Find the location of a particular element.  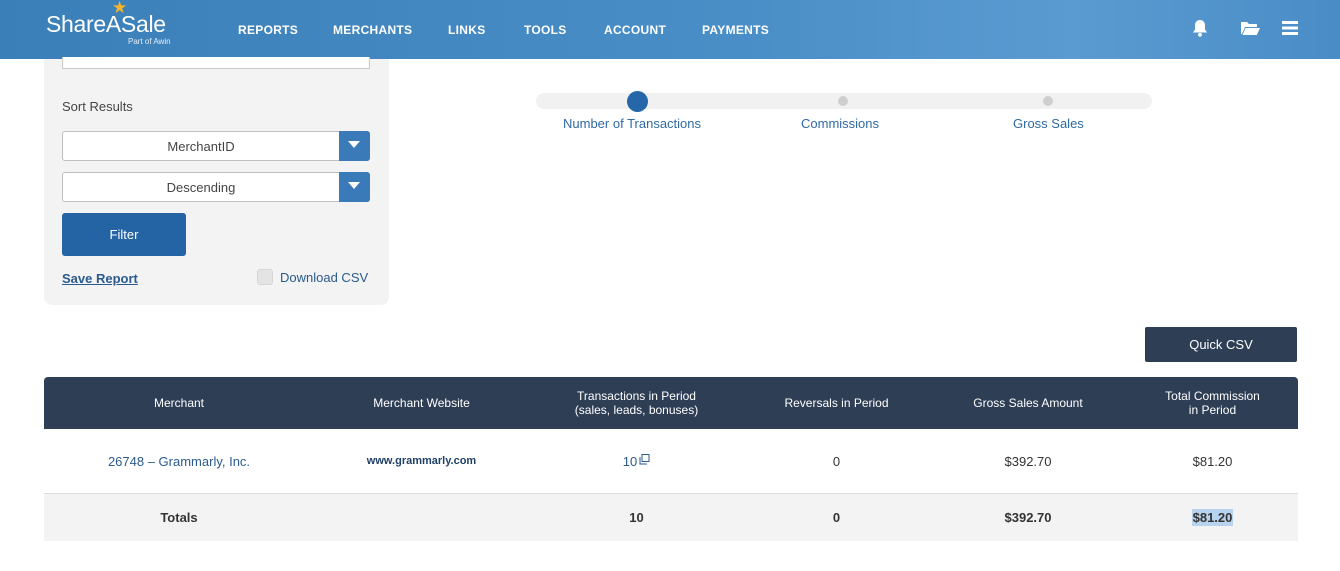

quick-csv-button: Quick CSV is located at coordinates (1221, 344).